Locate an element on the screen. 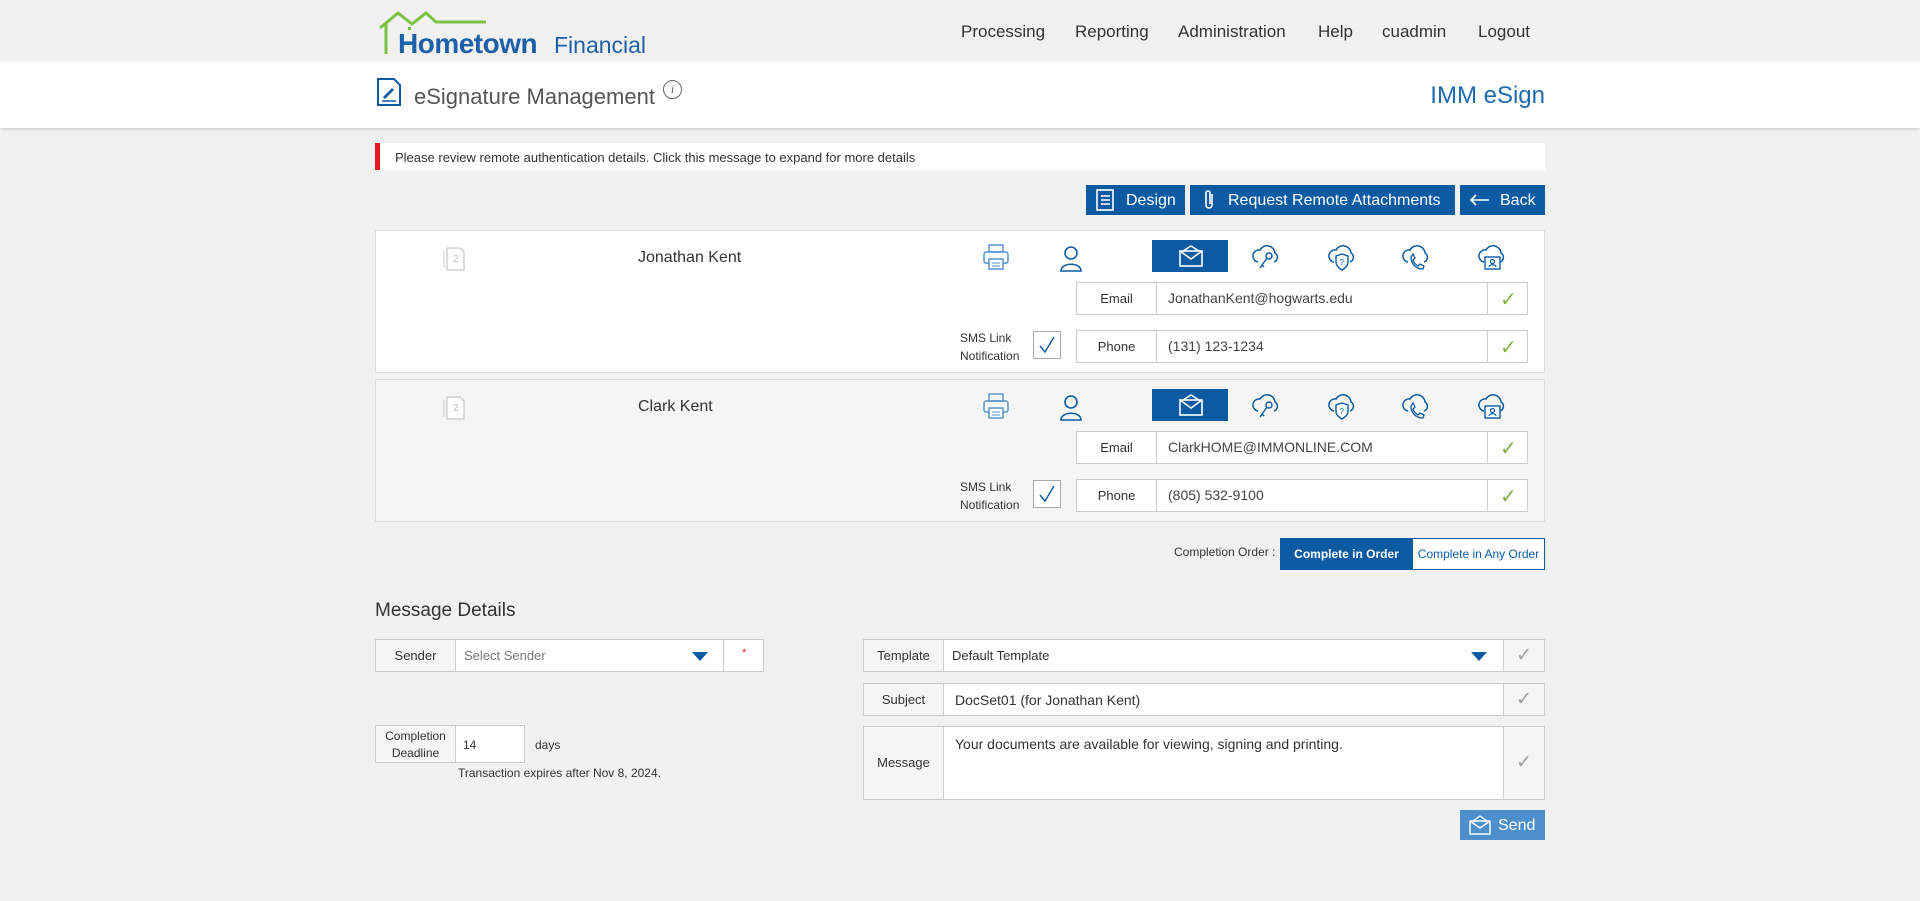 The image size is (1920, 901). checklist-icon is located at coordinates (1105, 200).